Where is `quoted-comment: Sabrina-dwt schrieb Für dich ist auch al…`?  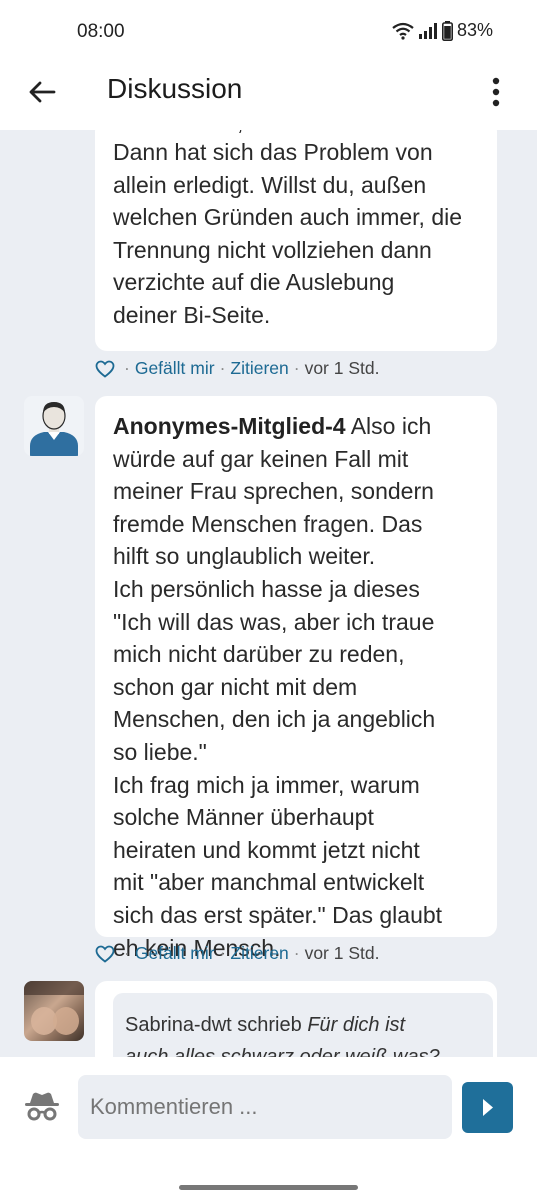
quoted-comment: Sabrina-dwt schrieb Für dich ist auch al… is located at coordinates (303, 1025).